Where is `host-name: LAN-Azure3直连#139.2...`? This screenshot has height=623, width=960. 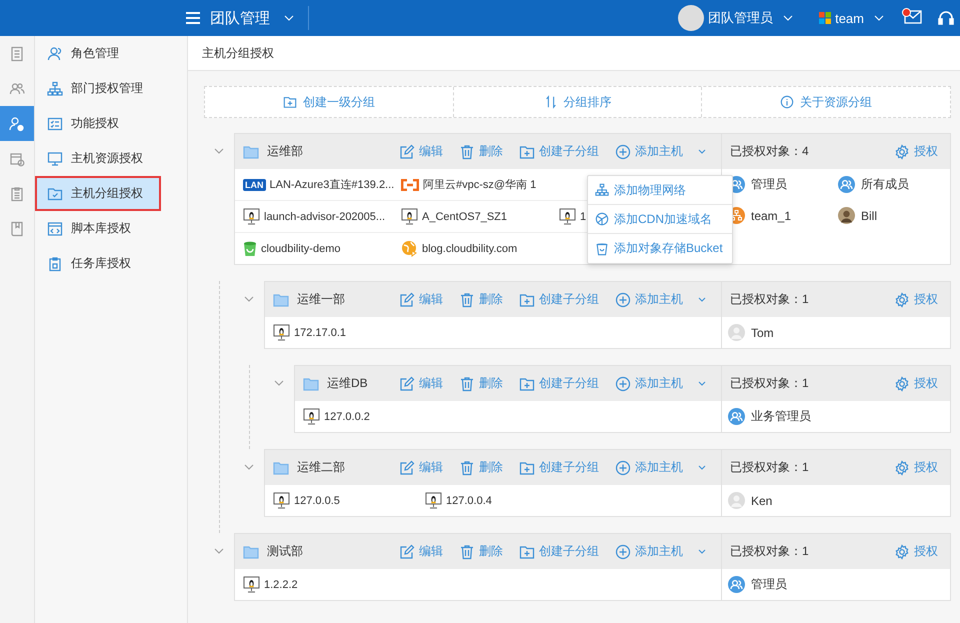 host-name: LAN-Azure3直连#139.2... is located at coordinates (332, 184).